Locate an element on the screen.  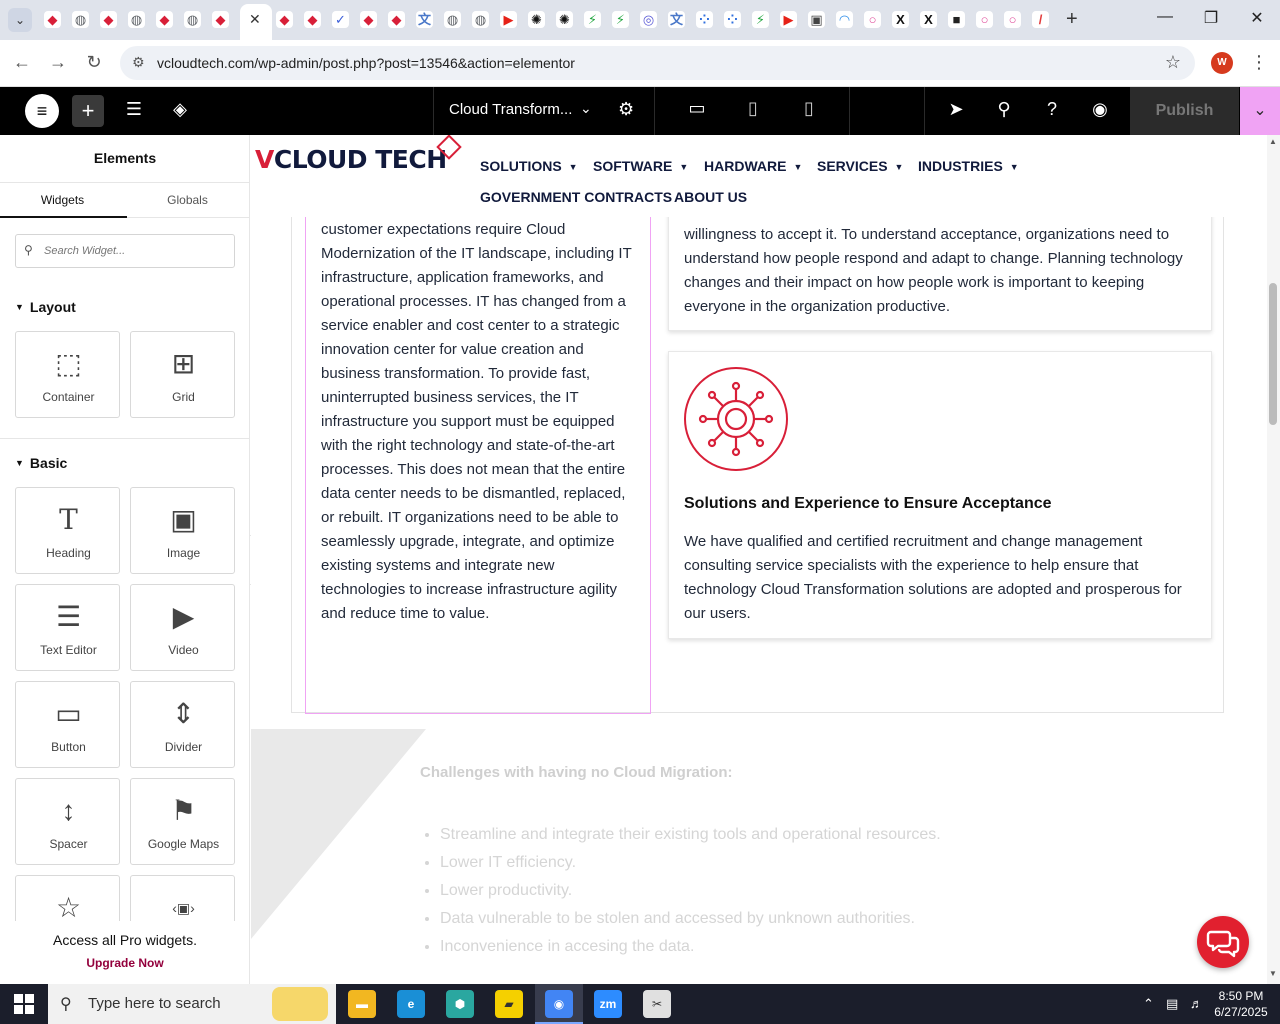
widget-google-maps: ⚑ Google Maps is located at coordinates (182, 821).